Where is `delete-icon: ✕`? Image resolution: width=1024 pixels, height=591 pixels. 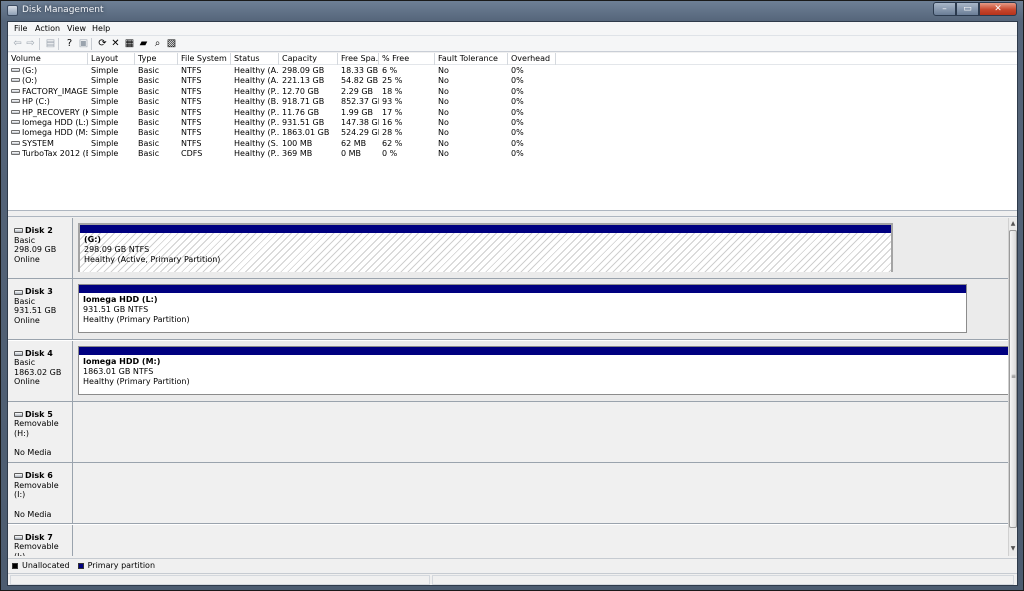 delete-icon: ✕ is located at coordinates (115, 43).